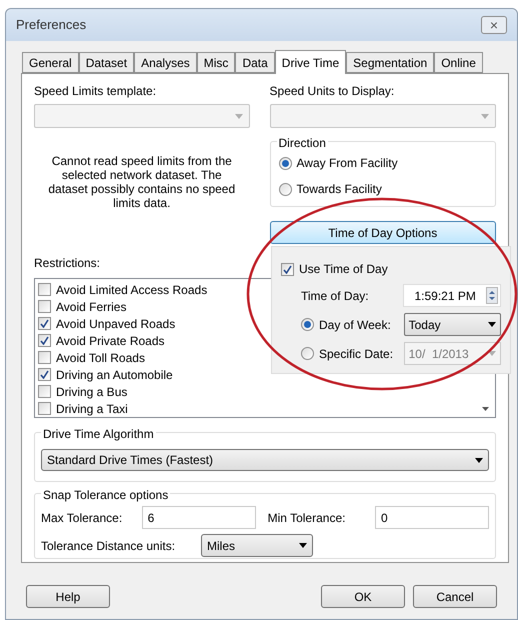  I want to click on field-label: Max Tolerance:, so click(82, 518).